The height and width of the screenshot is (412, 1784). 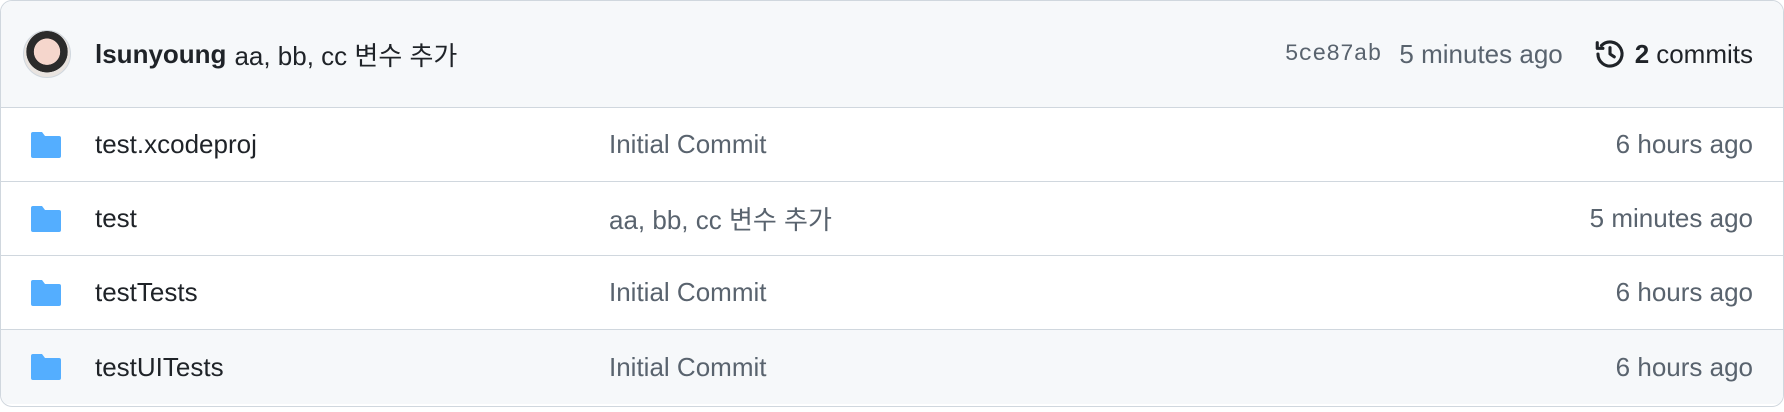 What do you see at coordinates (352, 292) in the screenshot?
I see `file-name: testTests` at bounding box center [352, 292].